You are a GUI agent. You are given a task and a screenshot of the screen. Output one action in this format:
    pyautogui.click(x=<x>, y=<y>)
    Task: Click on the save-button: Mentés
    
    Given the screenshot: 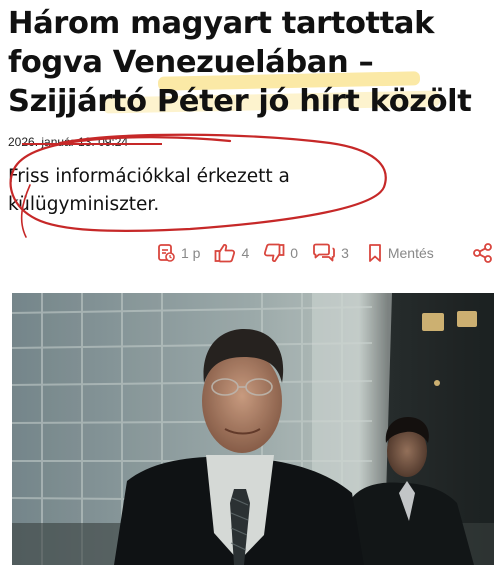 What is the action you would take?
    pyautogui.click(x=400, y=253)
    